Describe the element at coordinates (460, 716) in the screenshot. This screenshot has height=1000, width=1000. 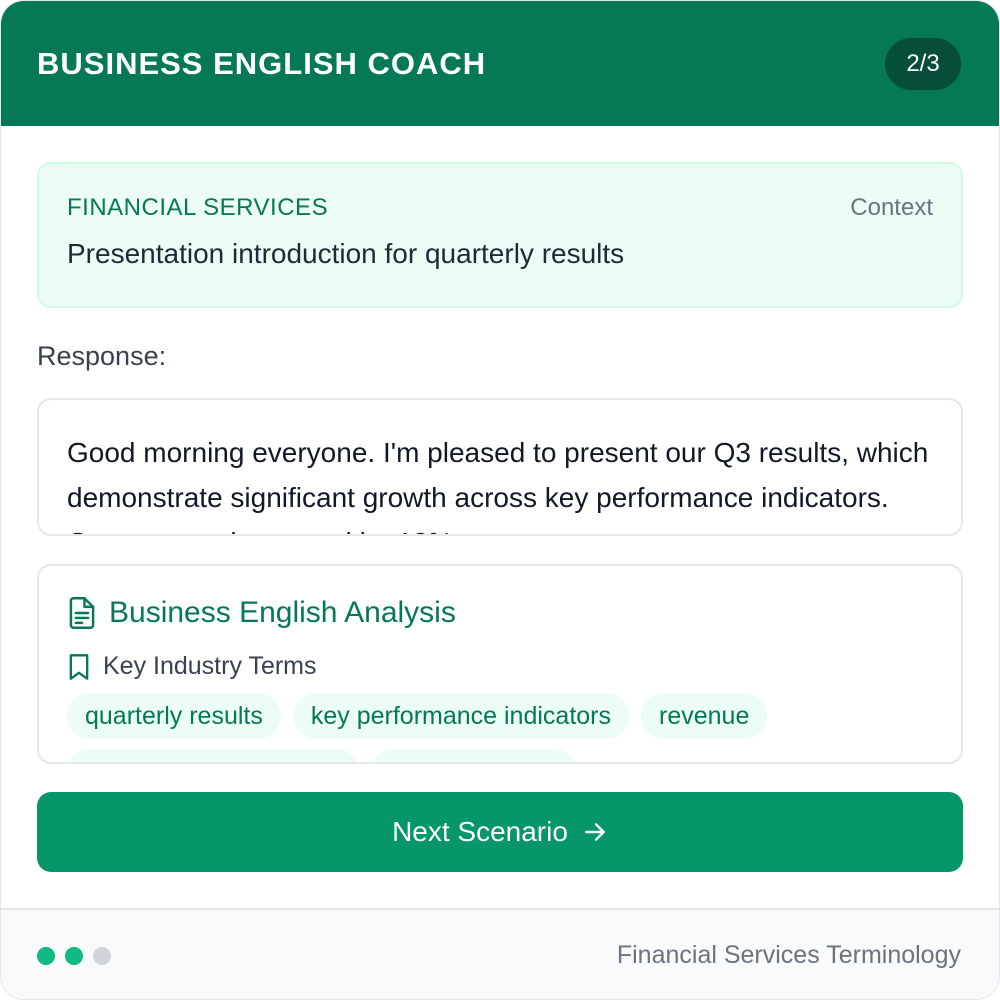
I see `term-chip: key performance indicators` at that location.